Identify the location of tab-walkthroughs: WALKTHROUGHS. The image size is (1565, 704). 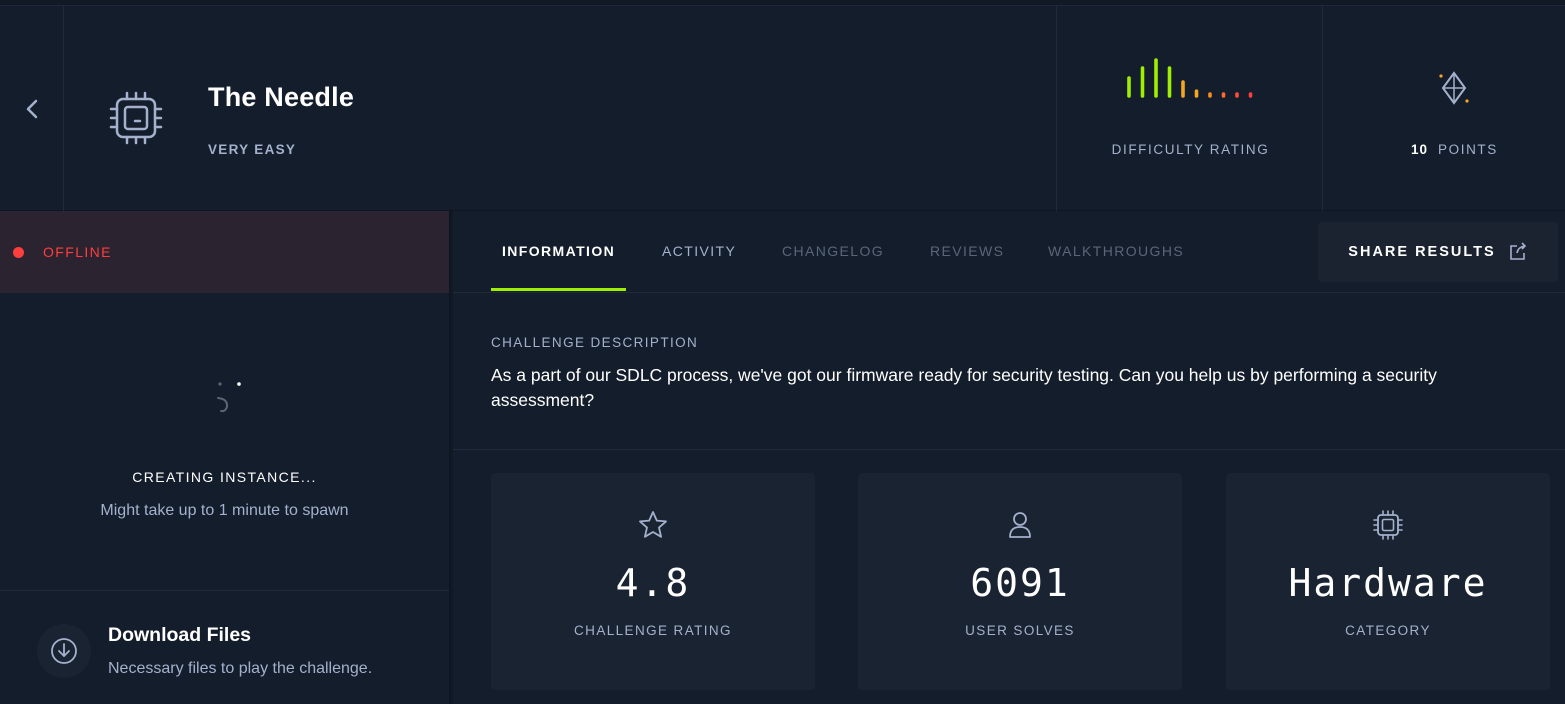
(1116, 251).